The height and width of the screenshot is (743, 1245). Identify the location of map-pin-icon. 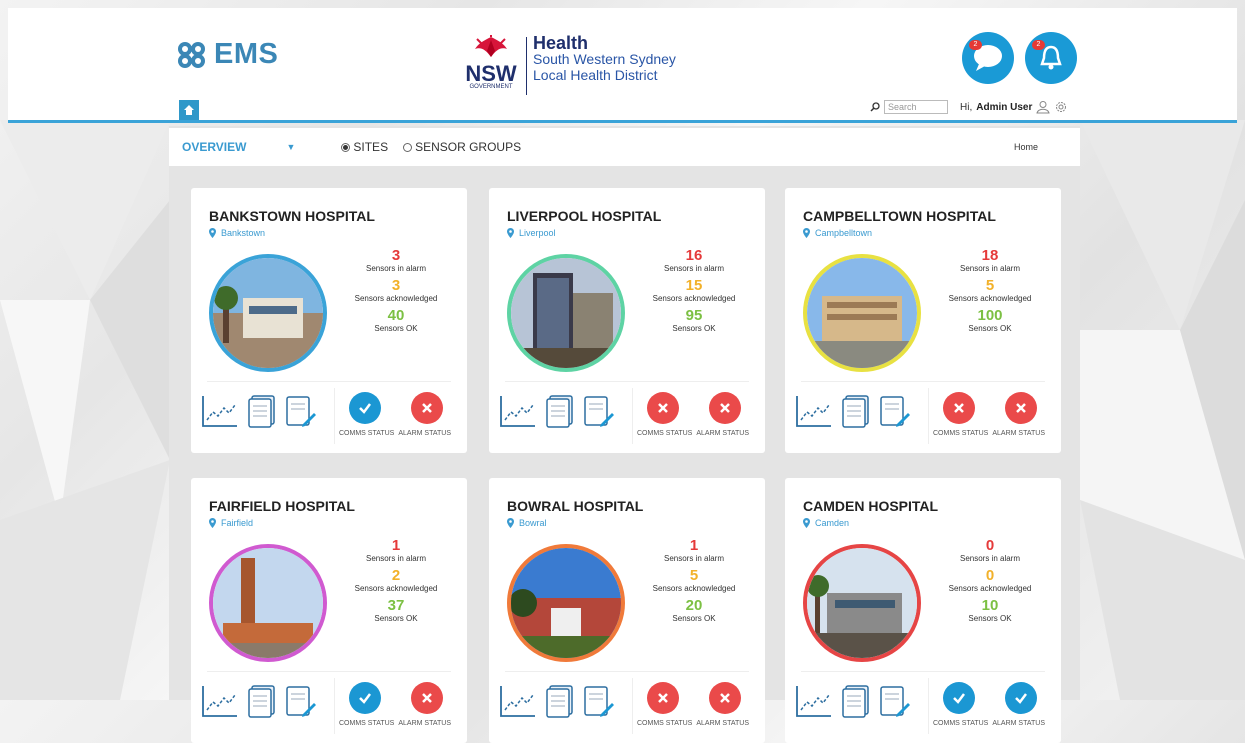
(510, 233).